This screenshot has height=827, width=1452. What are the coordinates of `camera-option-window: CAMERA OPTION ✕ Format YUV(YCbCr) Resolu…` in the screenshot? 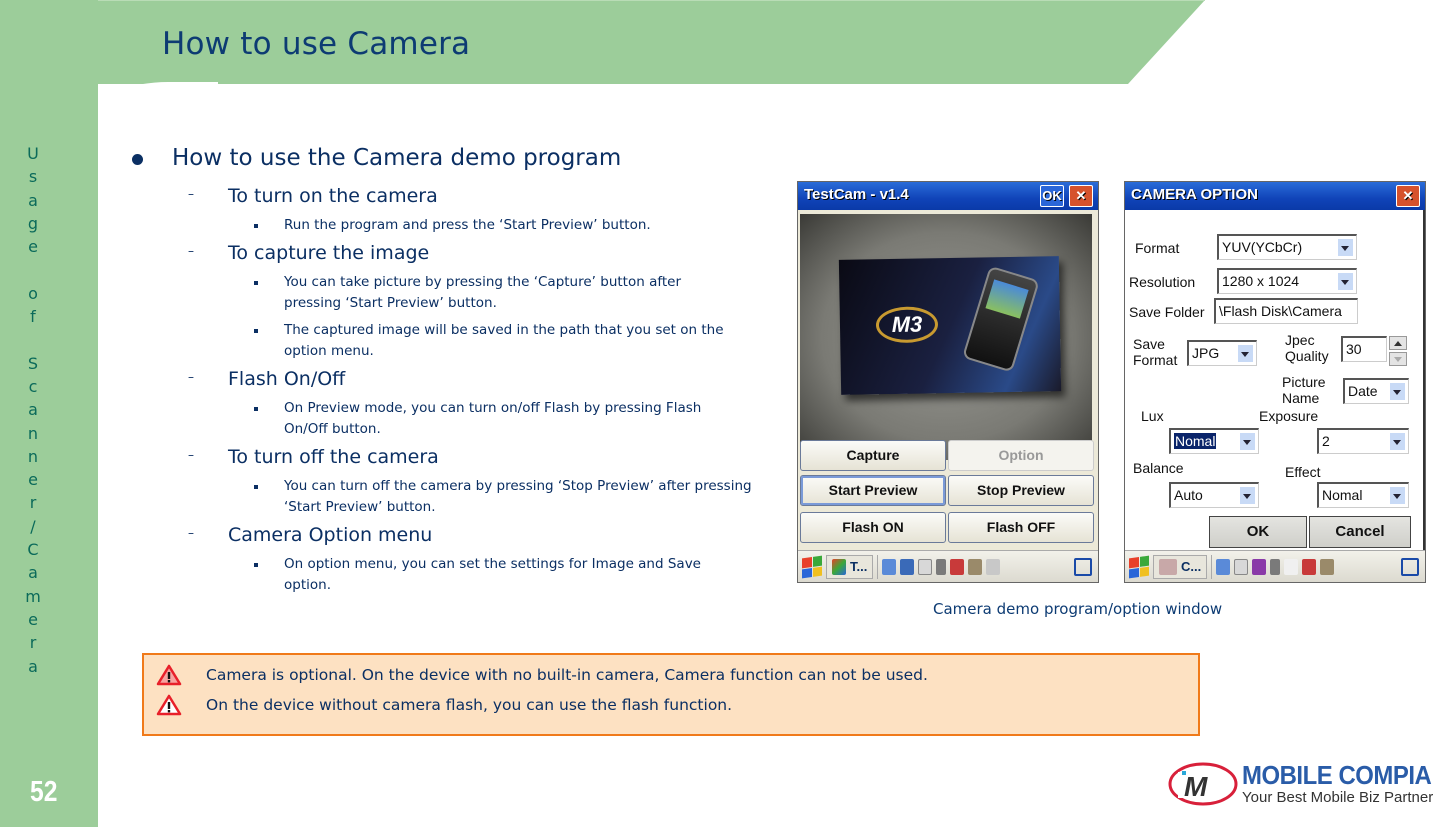 It's located at (1275, 382).